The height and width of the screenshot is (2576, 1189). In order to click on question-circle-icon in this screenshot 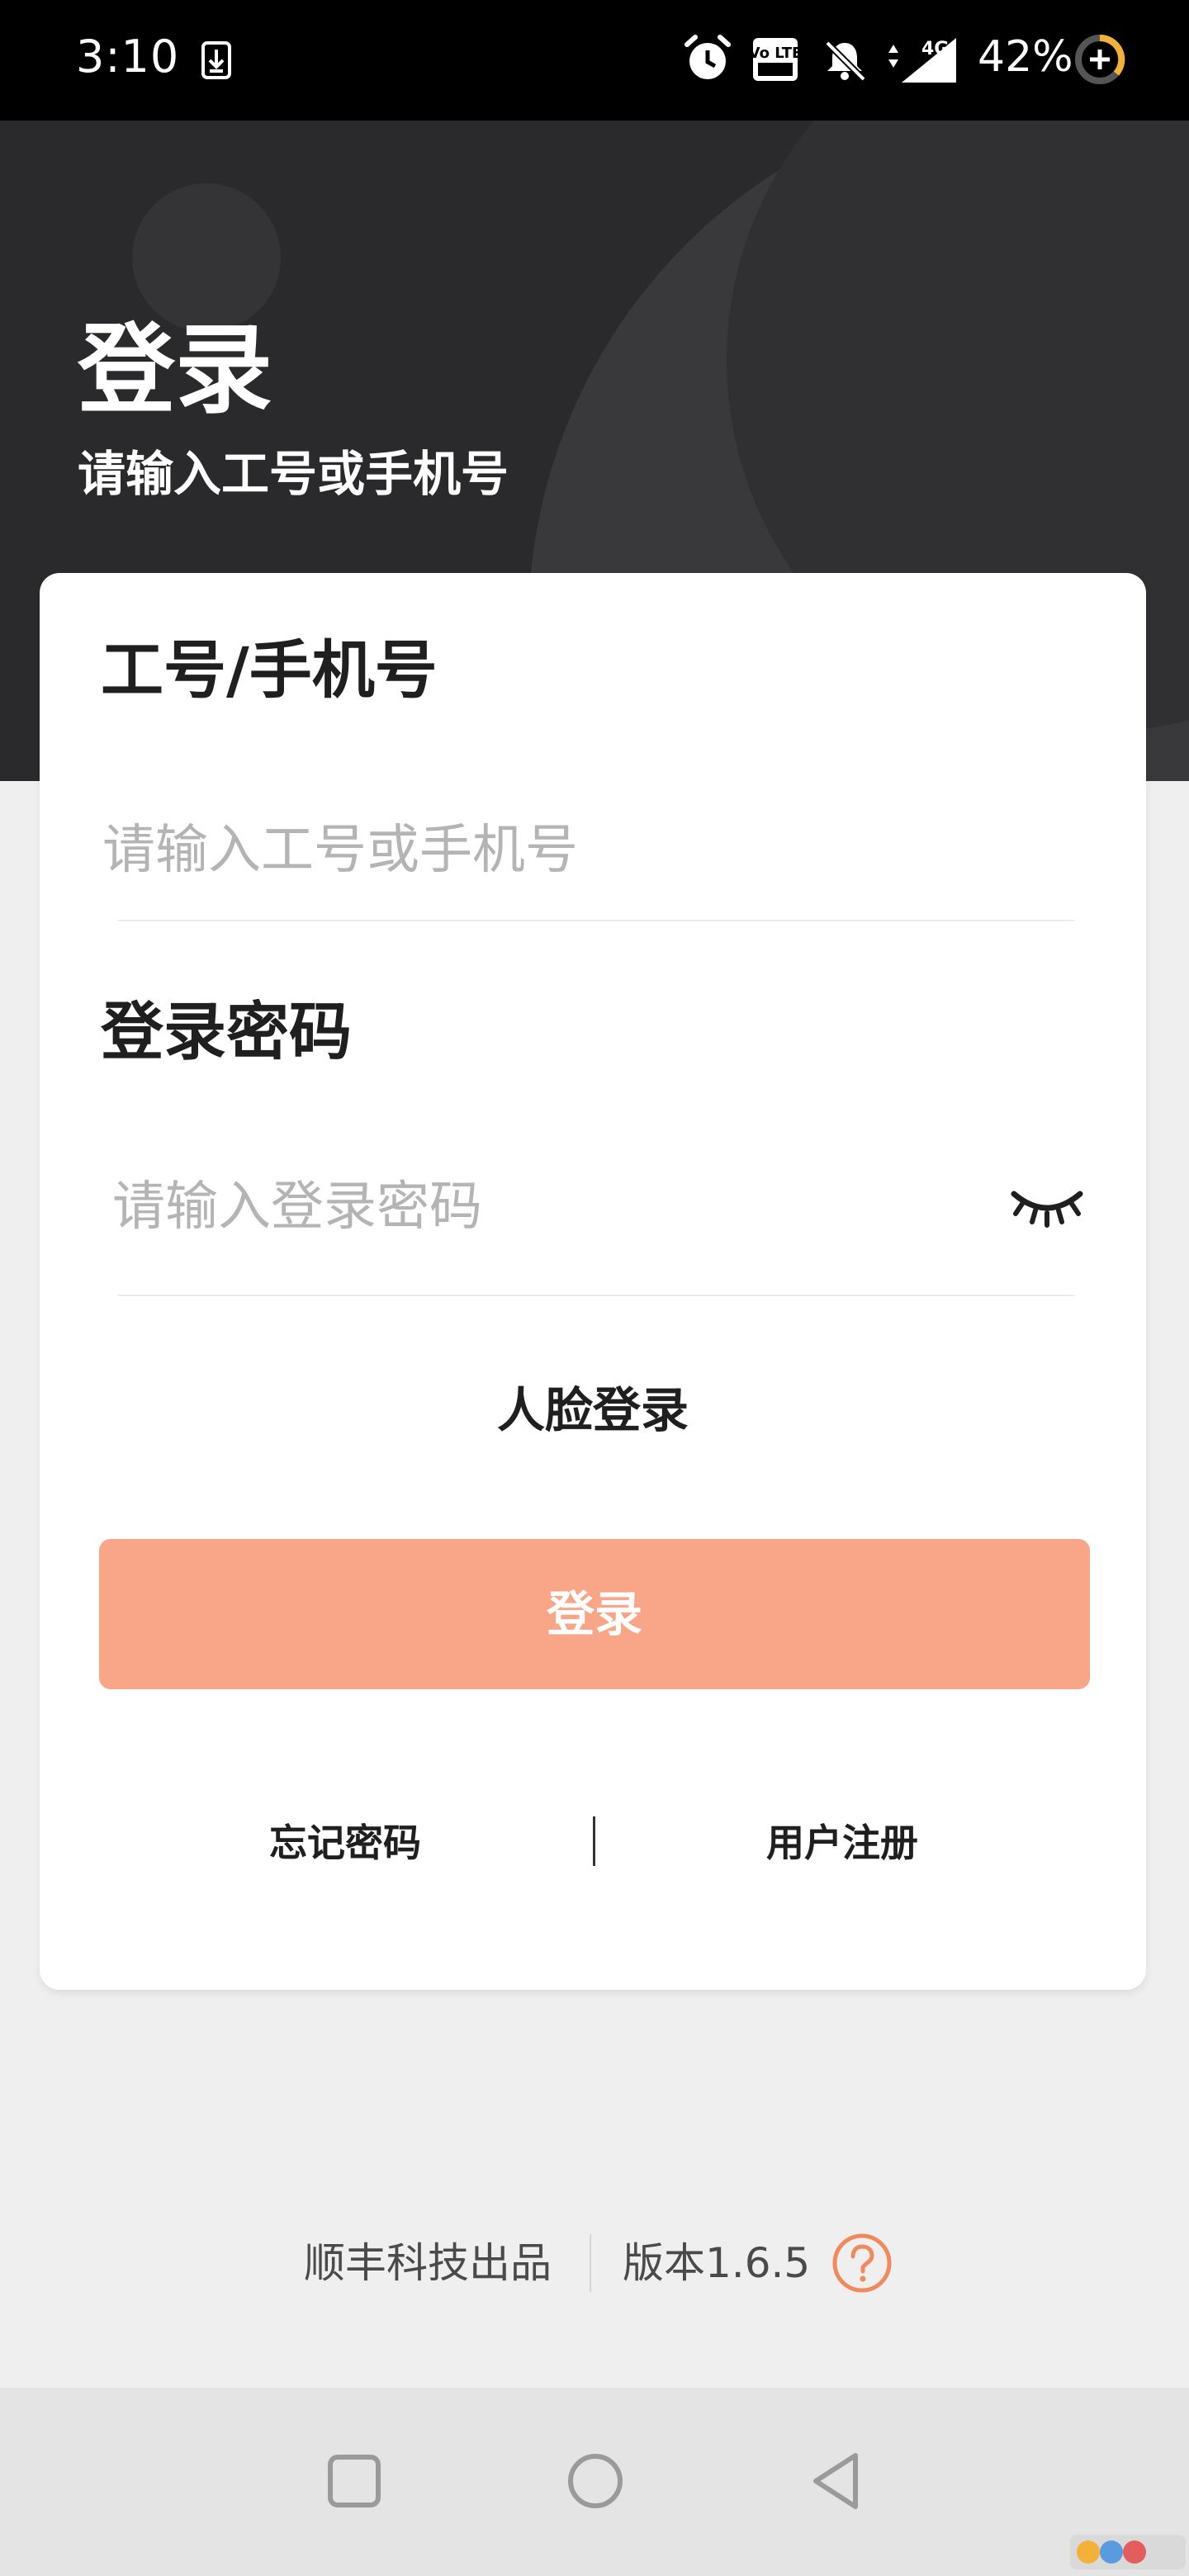, I will do `click(862, 2263)`.